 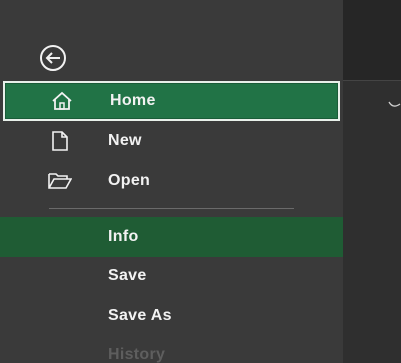 I want to click on nav-item-open: Open, so click(x=171, y=181).